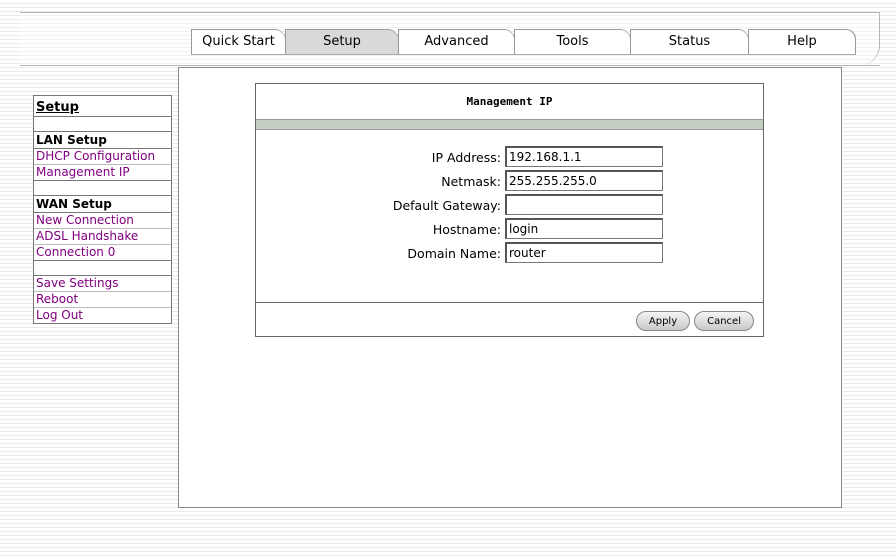 Image resolution: width=896 pixels, height=559 pixels. I want to click on sidebar-item-connection-0: Connection 0, so click(102, 253).